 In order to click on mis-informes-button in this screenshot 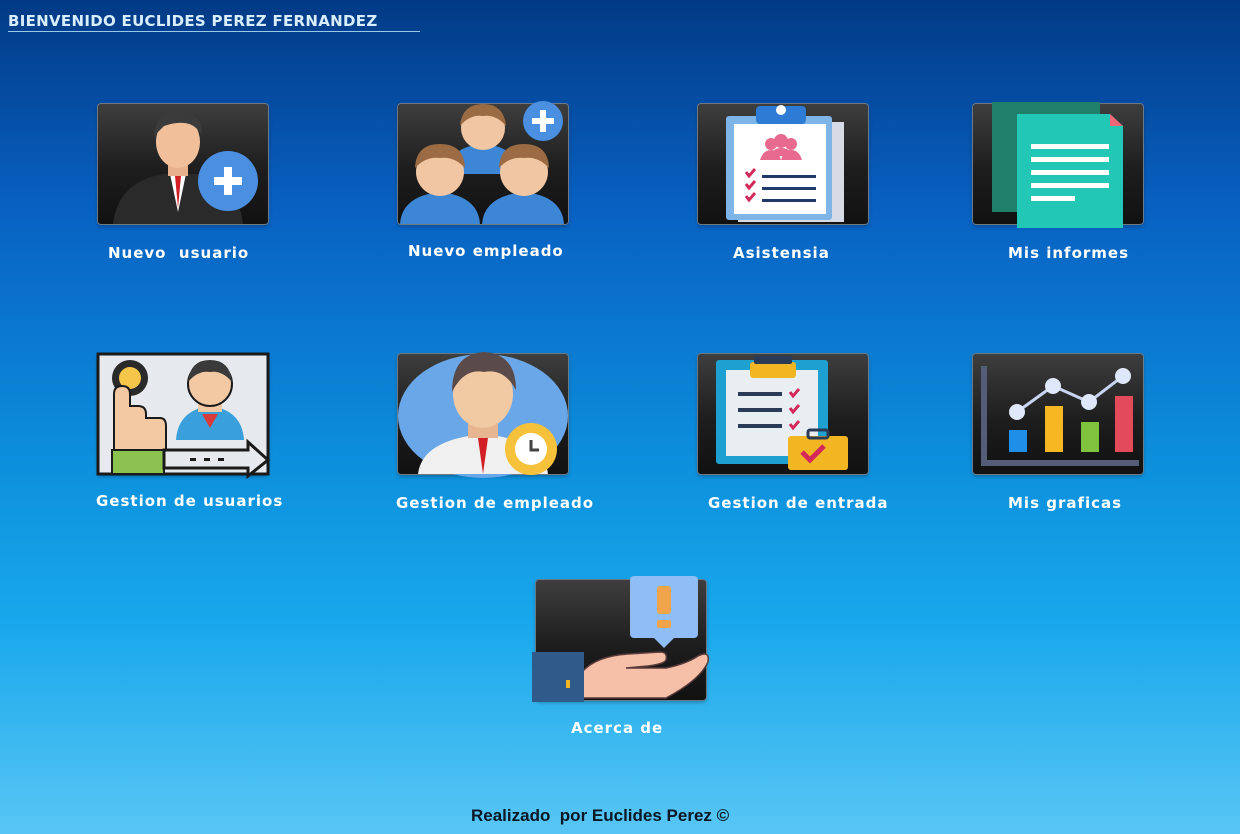, I will do `click(1058, 165)`.